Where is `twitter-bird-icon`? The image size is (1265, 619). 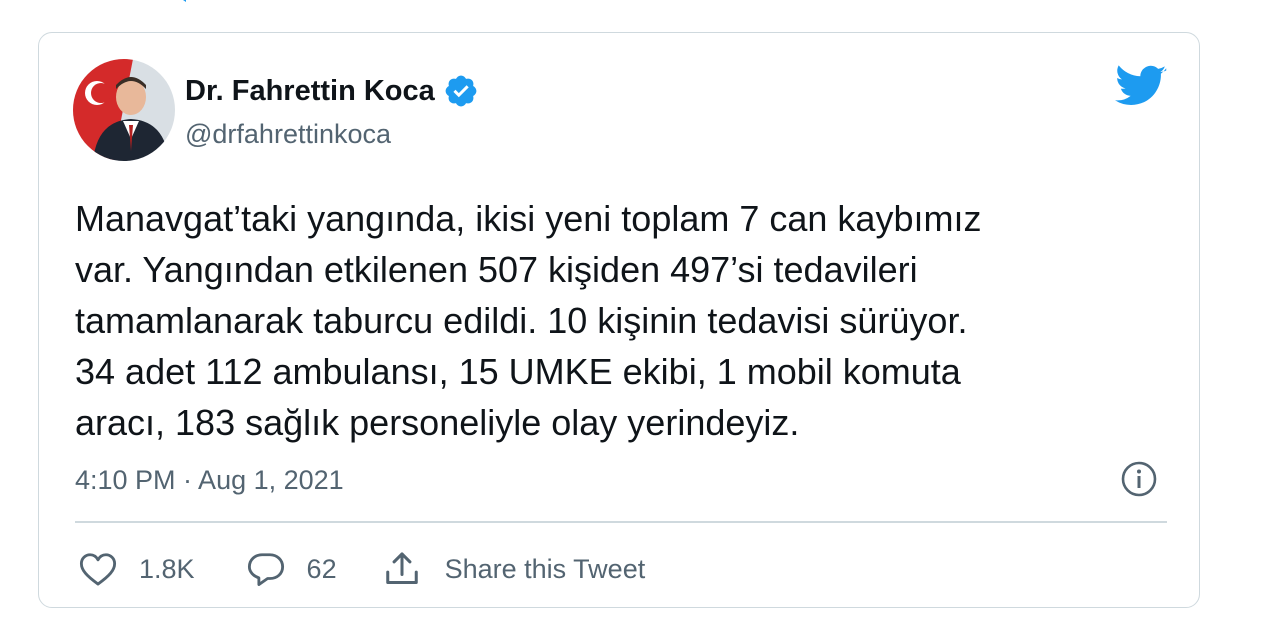
twitter-bird-icon is located at coordinates (1141, 87).